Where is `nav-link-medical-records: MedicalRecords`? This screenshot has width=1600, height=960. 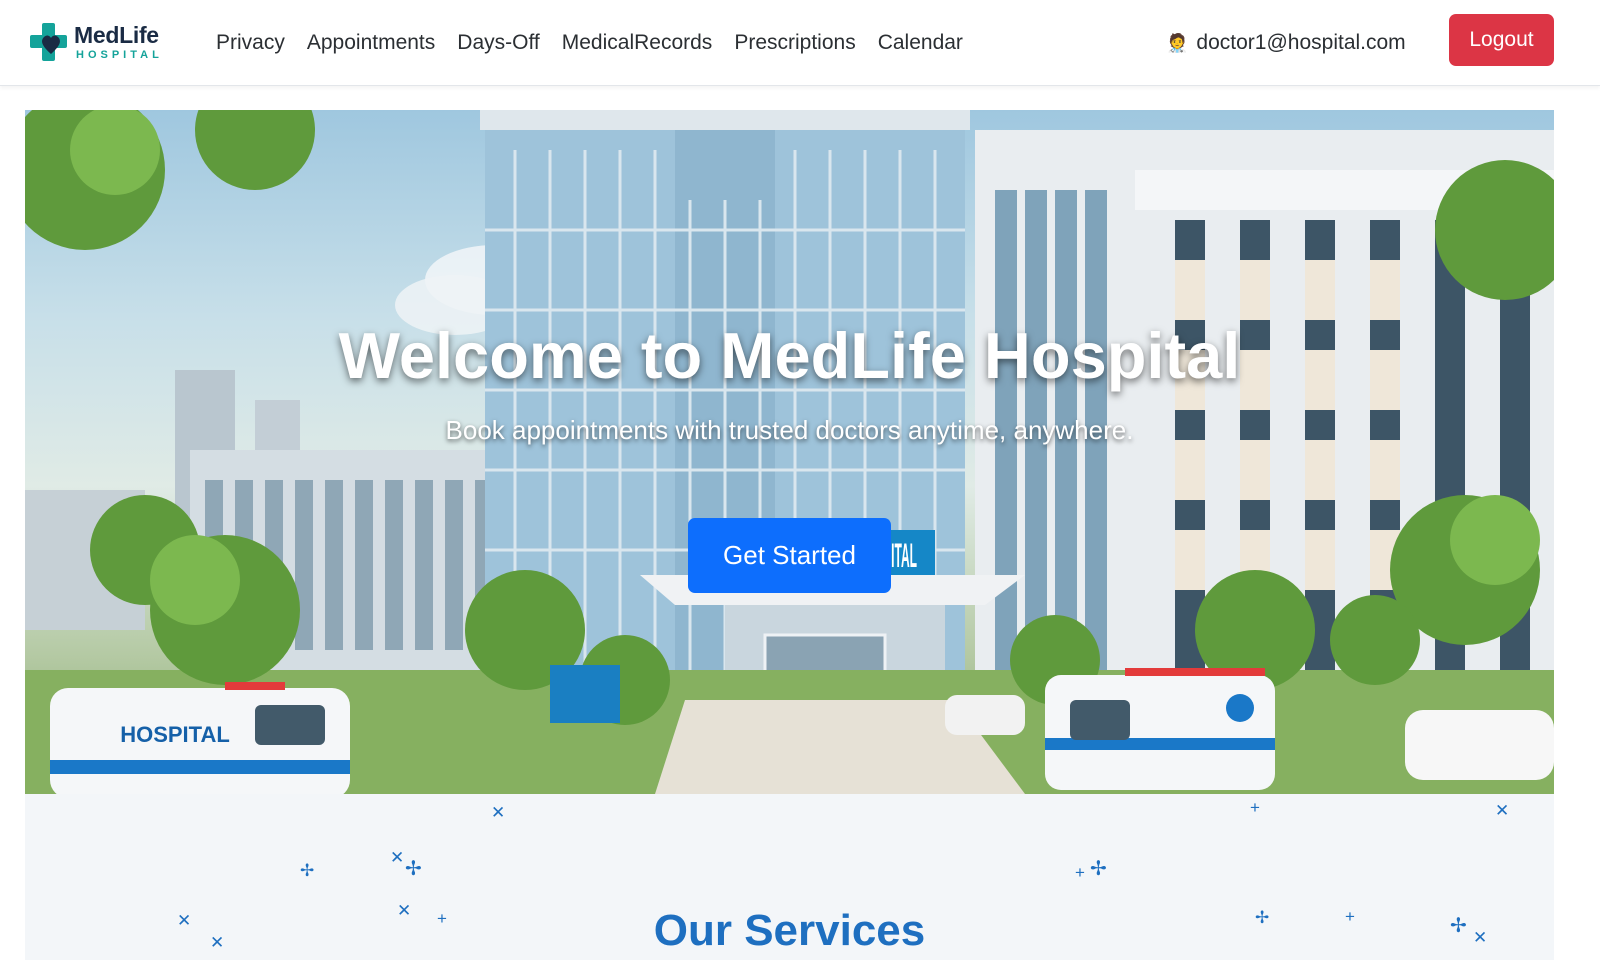 nav-link-medical-records: MedicalRecords is located at coordinates (637, 43).